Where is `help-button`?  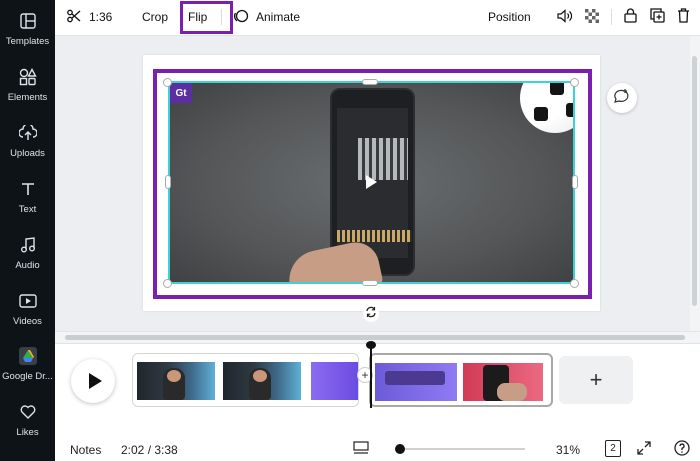 help-button is located at coordinates (682, 449).